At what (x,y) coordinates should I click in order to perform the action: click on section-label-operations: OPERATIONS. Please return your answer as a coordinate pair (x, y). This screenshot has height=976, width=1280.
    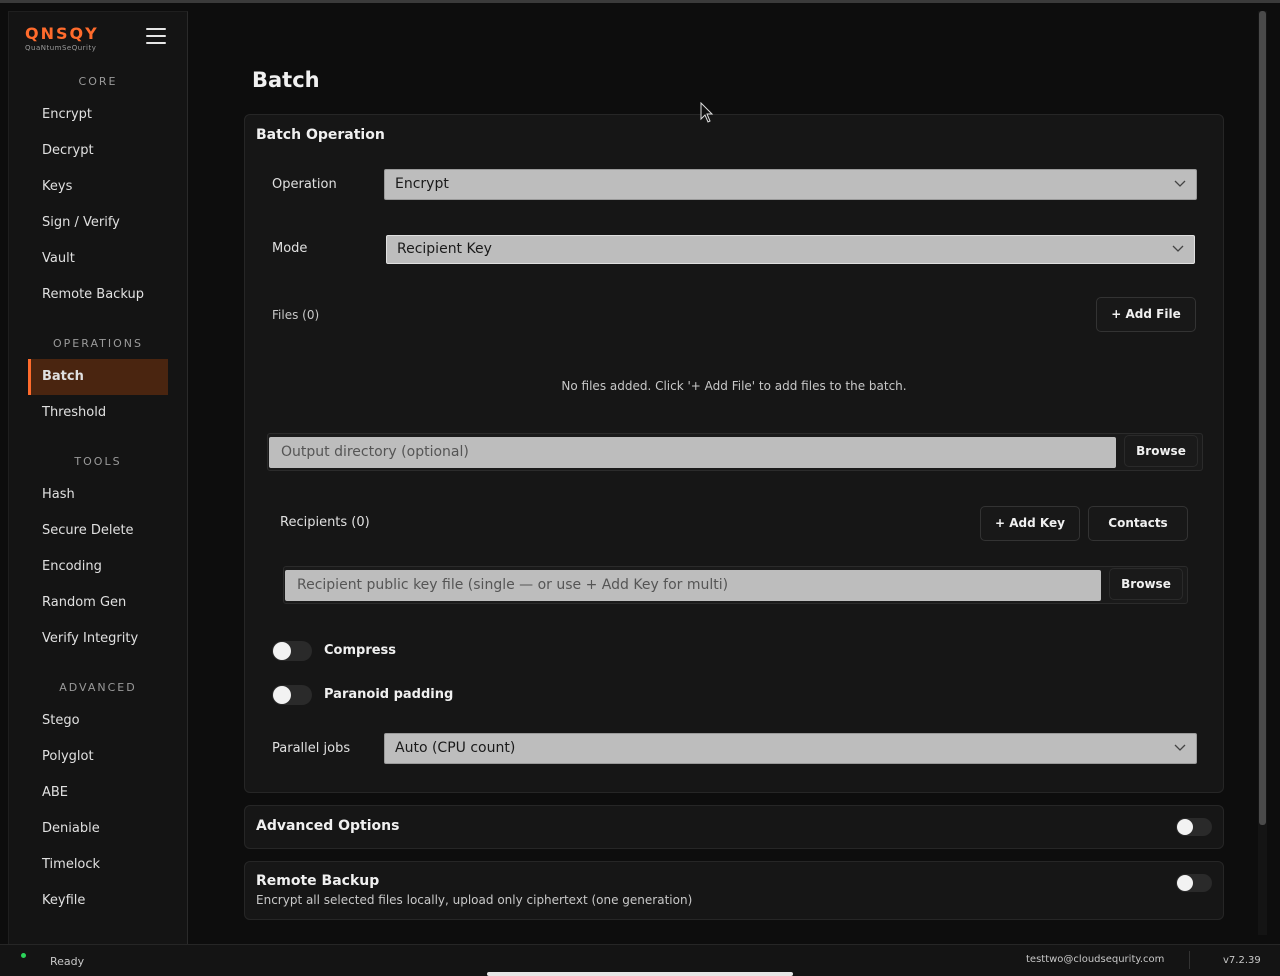
    Looking at the image, I should click on (98, 343).